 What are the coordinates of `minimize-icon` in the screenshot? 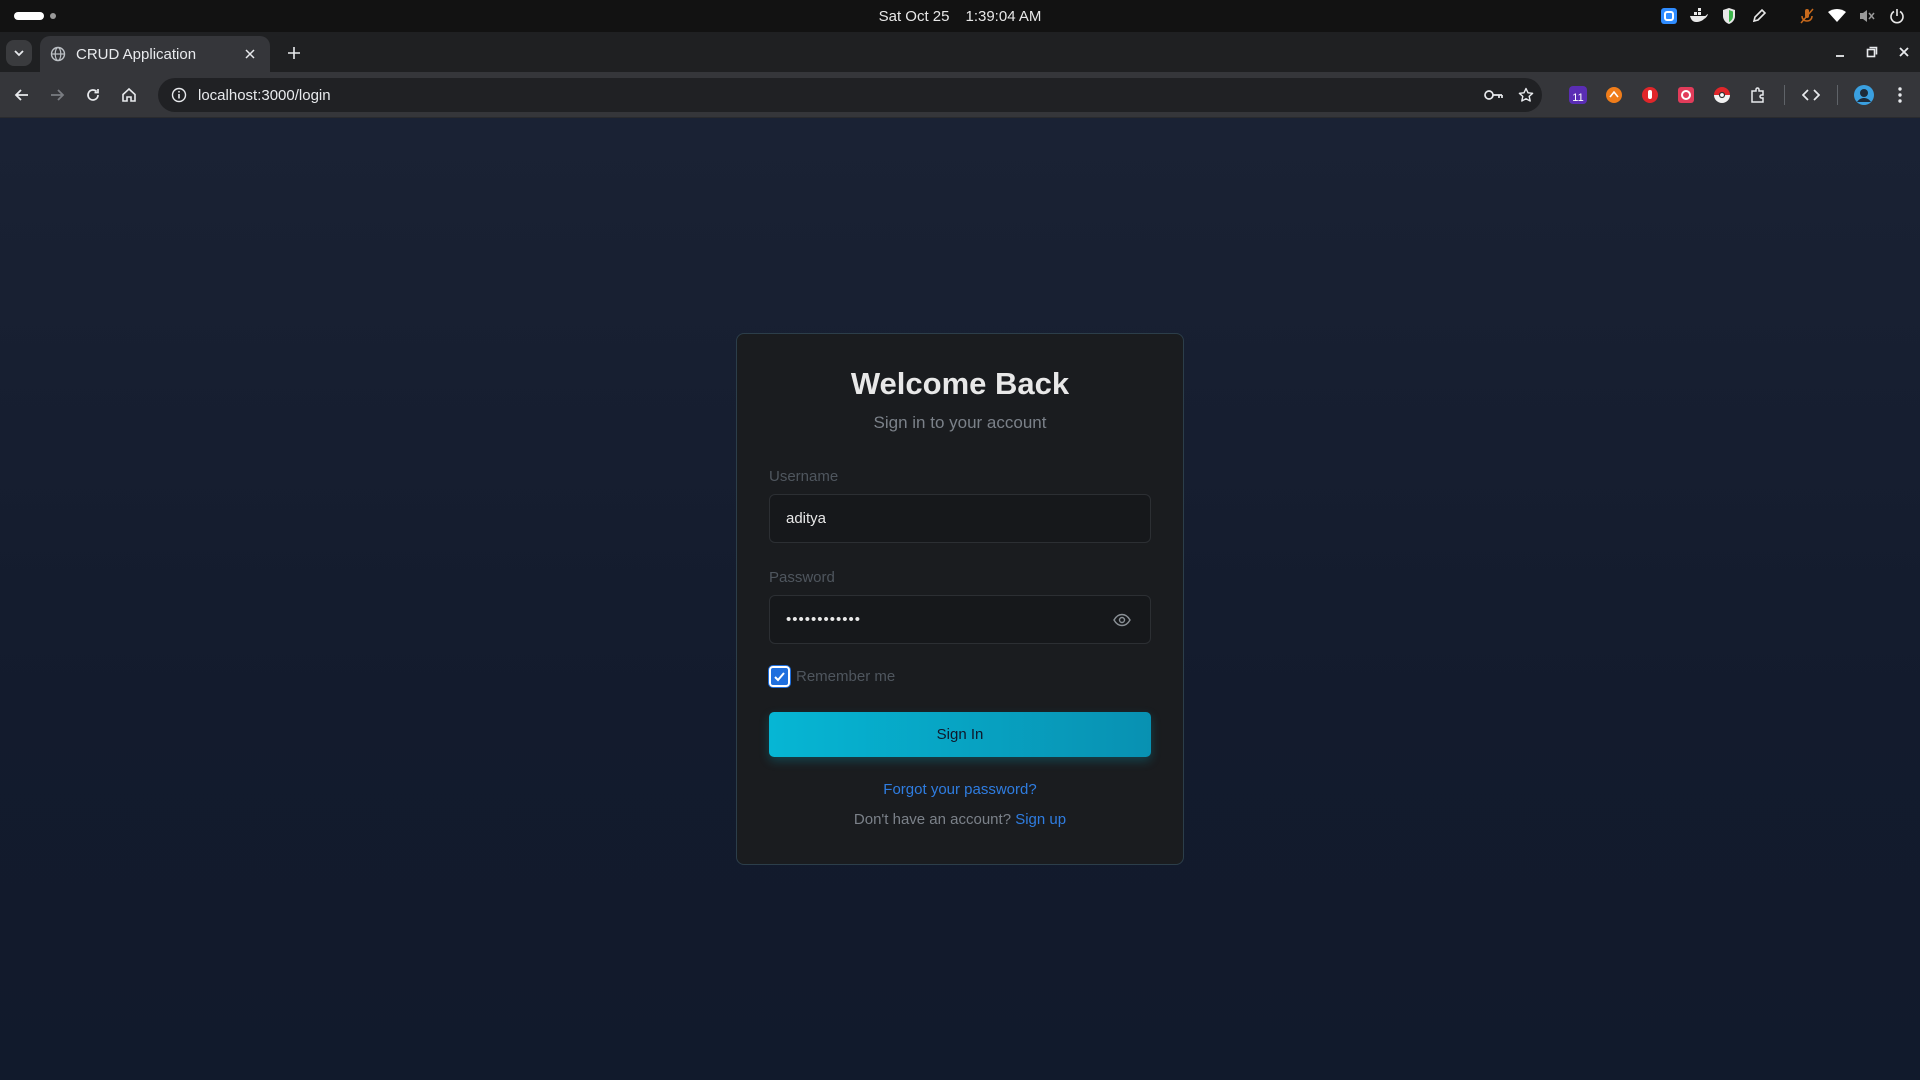 It's located at (1840, 56).